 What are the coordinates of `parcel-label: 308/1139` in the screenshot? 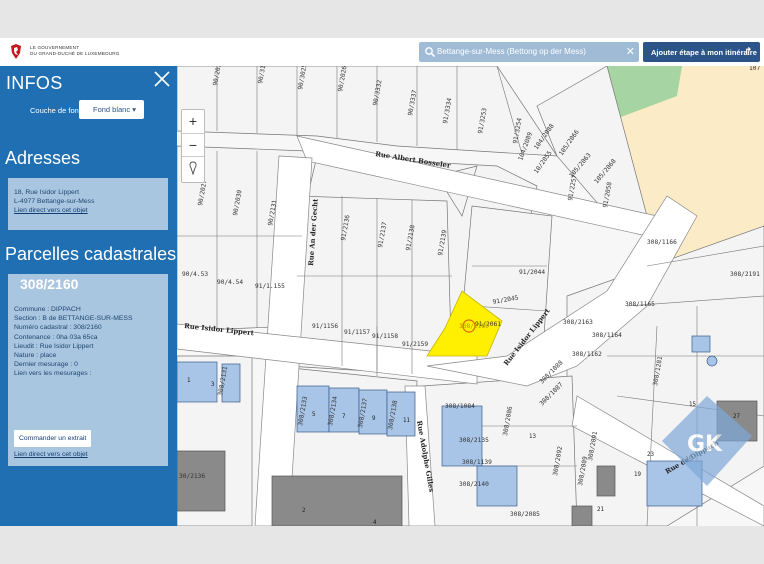 It's located at (477, 462).